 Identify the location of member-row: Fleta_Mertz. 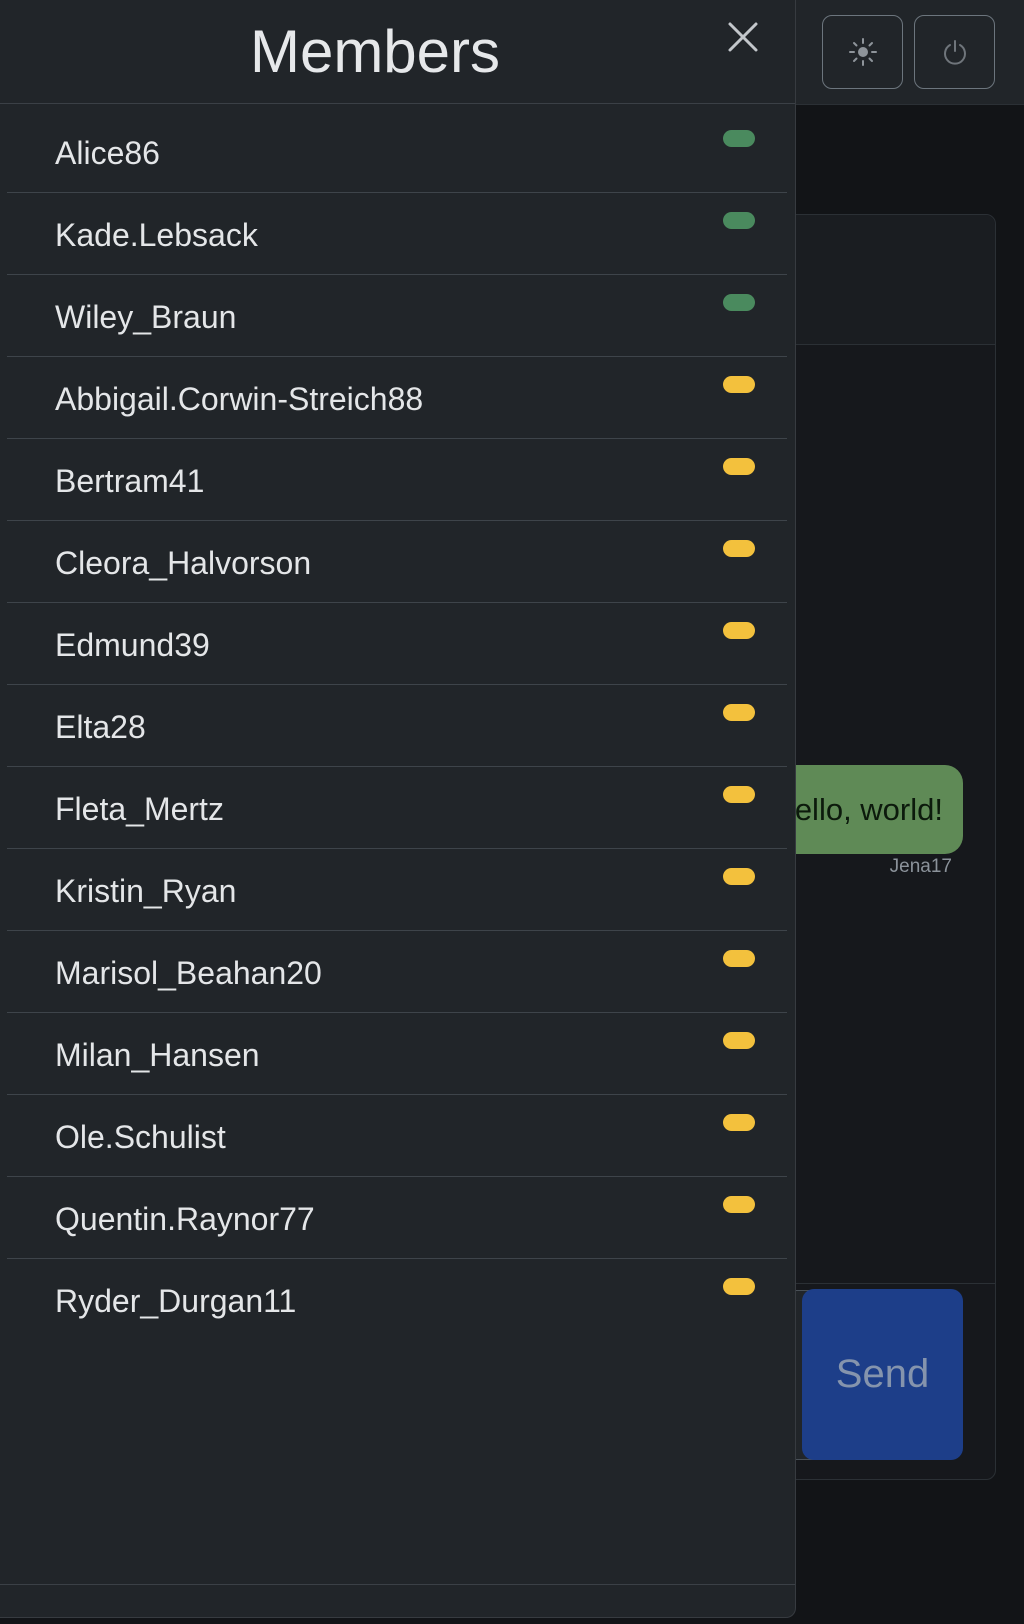
(397, 808).